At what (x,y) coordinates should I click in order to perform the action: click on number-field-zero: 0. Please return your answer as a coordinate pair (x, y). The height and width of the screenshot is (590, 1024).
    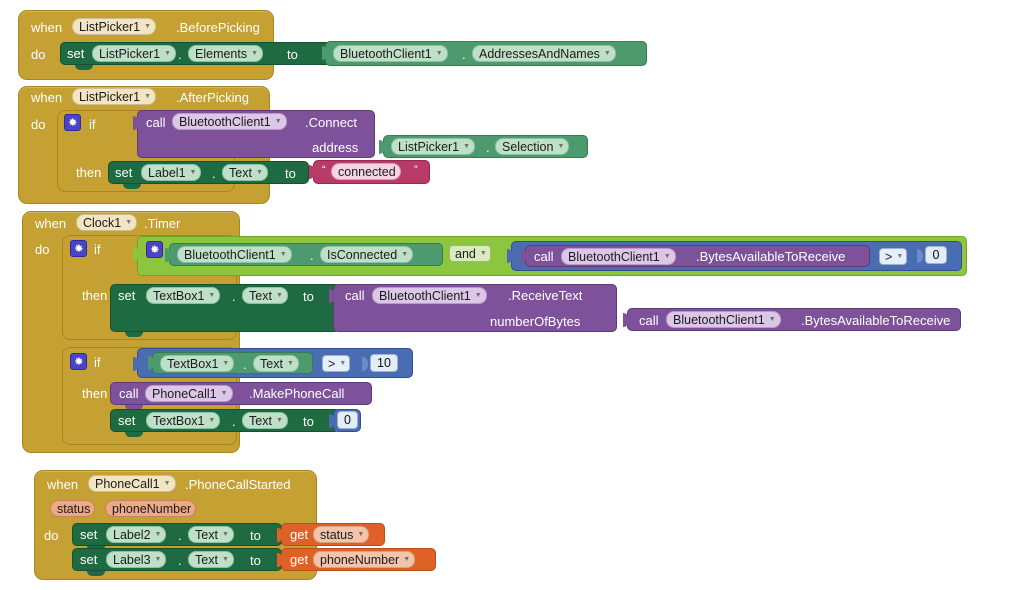
    Looking at the image, I should click on (936, 255).